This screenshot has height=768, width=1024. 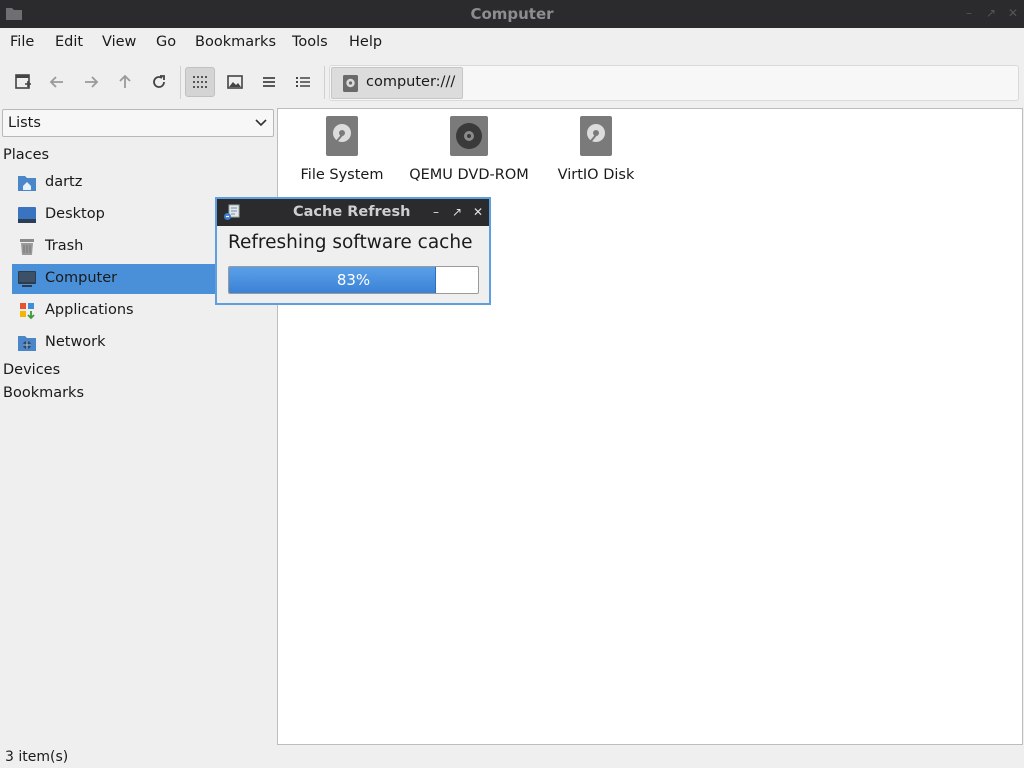 I want to click on location-crumb: computer:///, so click(x=397, y=83).